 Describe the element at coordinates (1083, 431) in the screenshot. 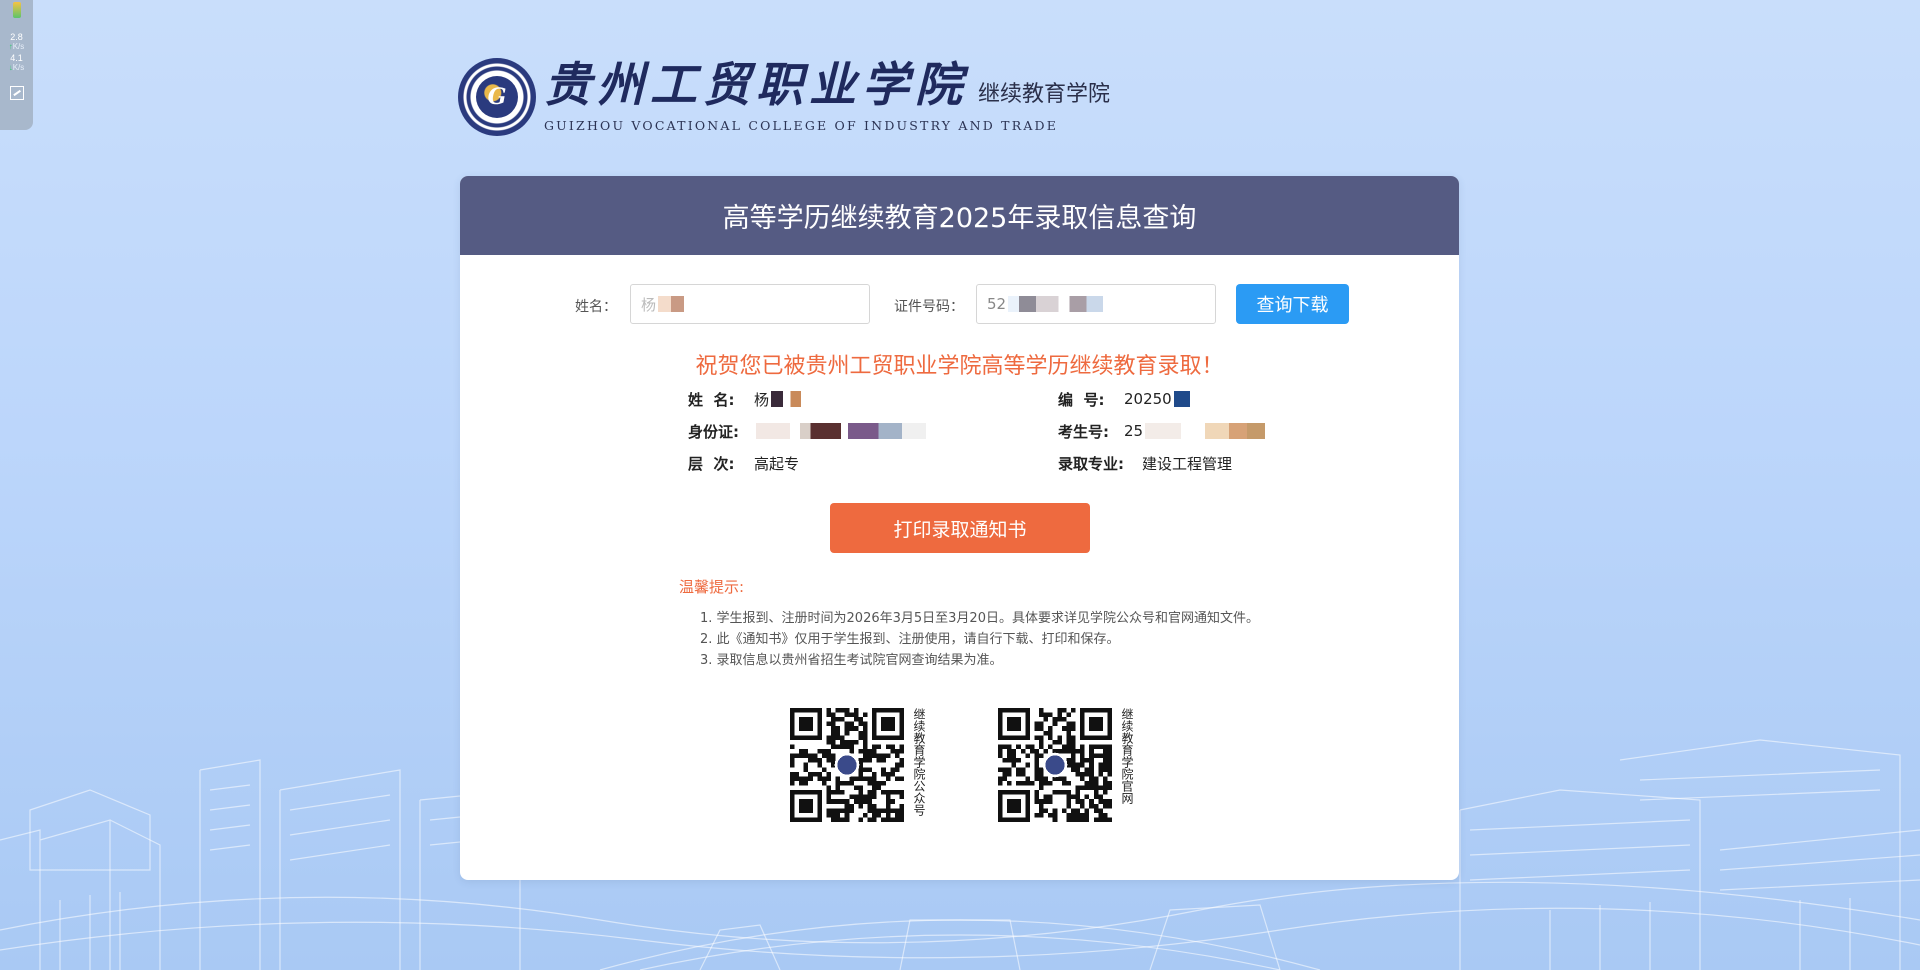

I see `info-exam-no-key: 考生号:` at that location.